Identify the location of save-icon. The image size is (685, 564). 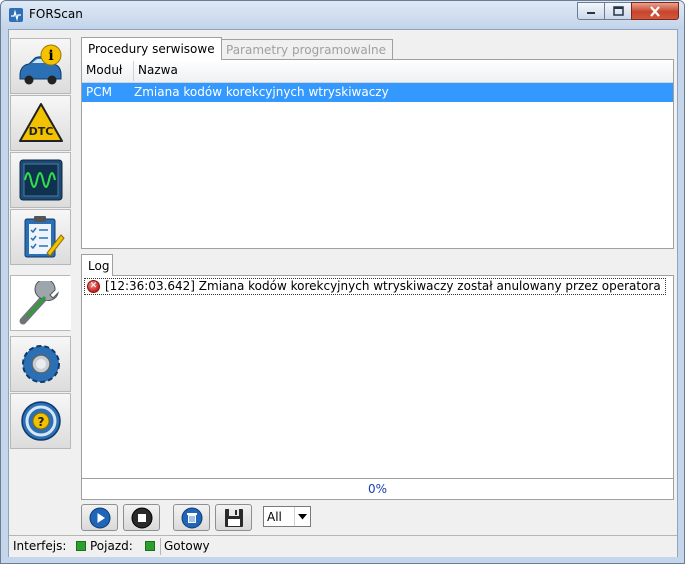
(233, 517).